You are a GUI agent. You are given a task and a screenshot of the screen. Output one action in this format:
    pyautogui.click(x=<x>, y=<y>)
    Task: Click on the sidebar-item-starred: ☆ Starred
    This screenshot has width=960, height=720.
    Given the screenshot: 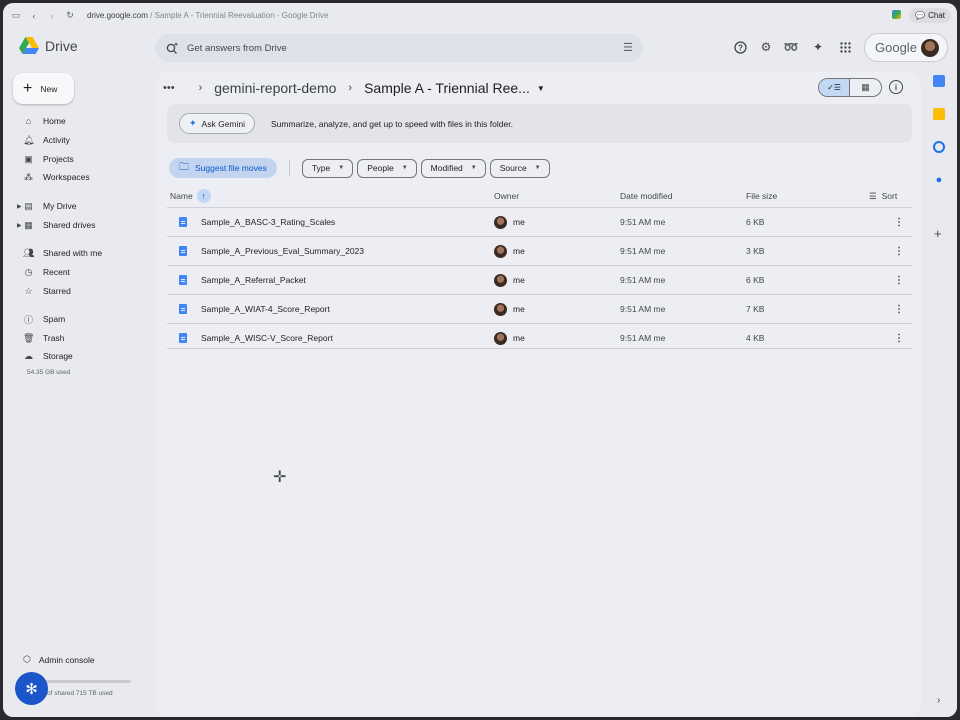 What is the action you would take?
    pyautogui.click(x=47, y=291)
    